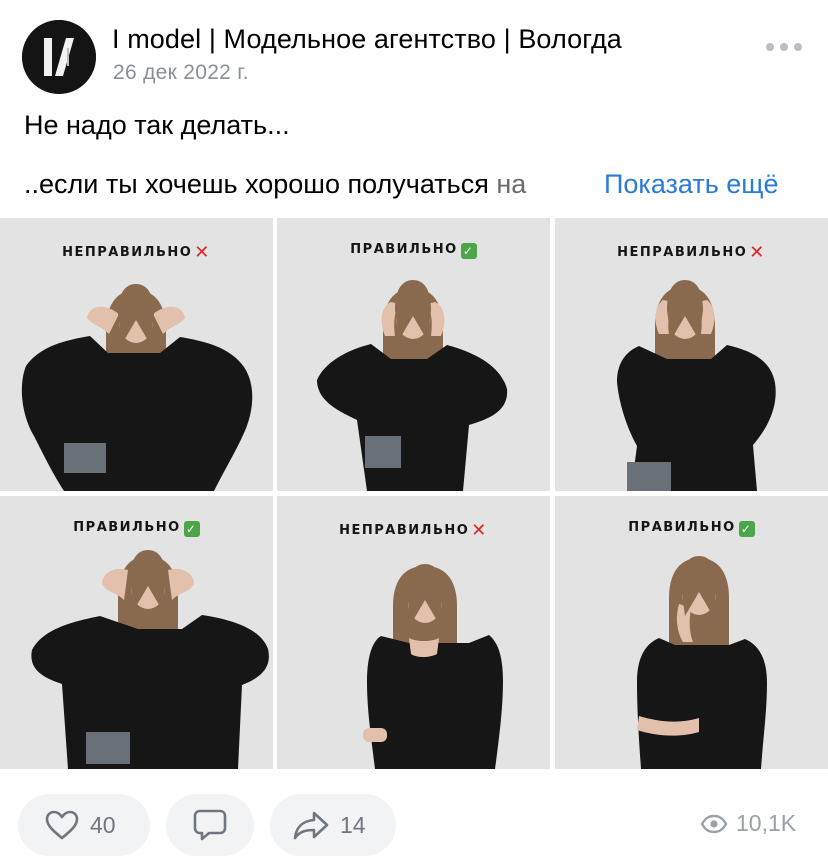 This screenshot has height=868, width=828. What do you see at coordinates (511, 184) in the screenshot?
I see `post-text-fade: на` at bounding box center [511, 184].